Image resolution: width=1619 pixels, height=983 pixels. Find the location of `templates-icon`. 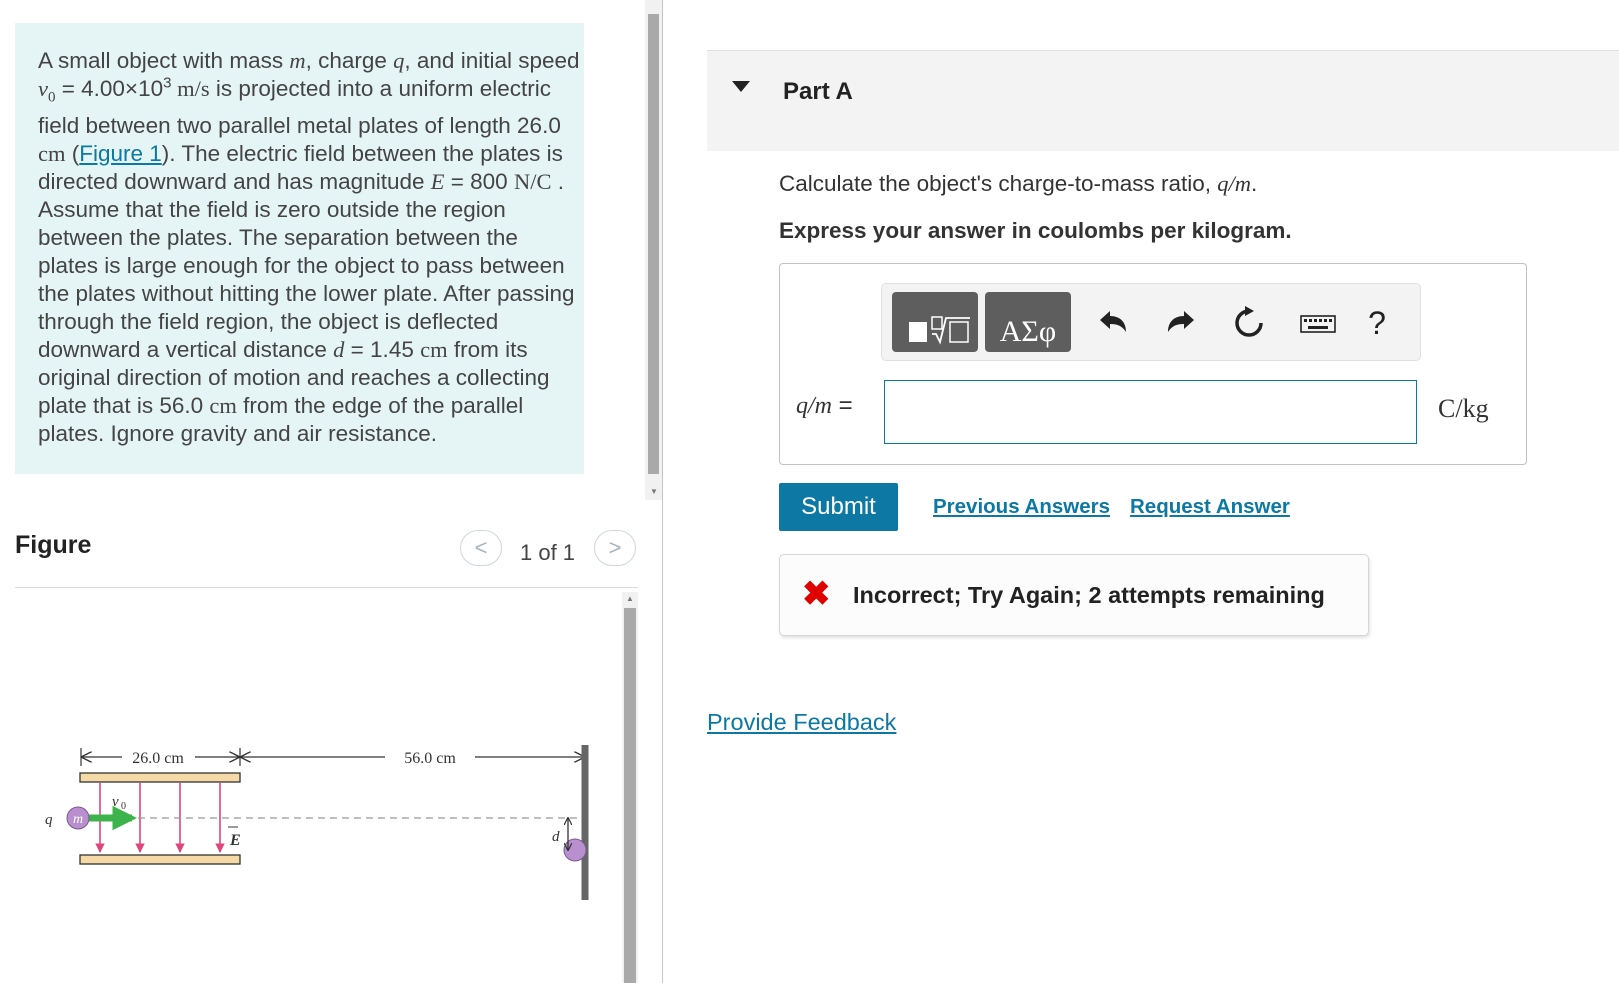

templates-icon is located at coordinates (939, 330).